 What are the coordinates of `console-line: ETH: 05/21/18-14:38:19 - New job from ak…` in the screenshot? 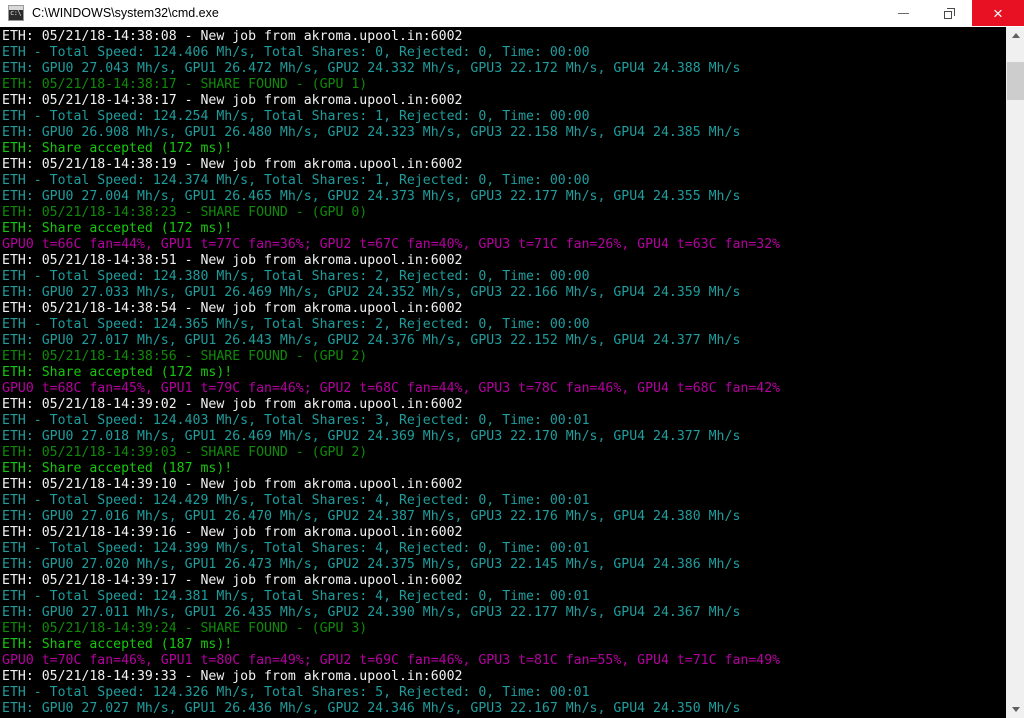 It's located at (232, 164).